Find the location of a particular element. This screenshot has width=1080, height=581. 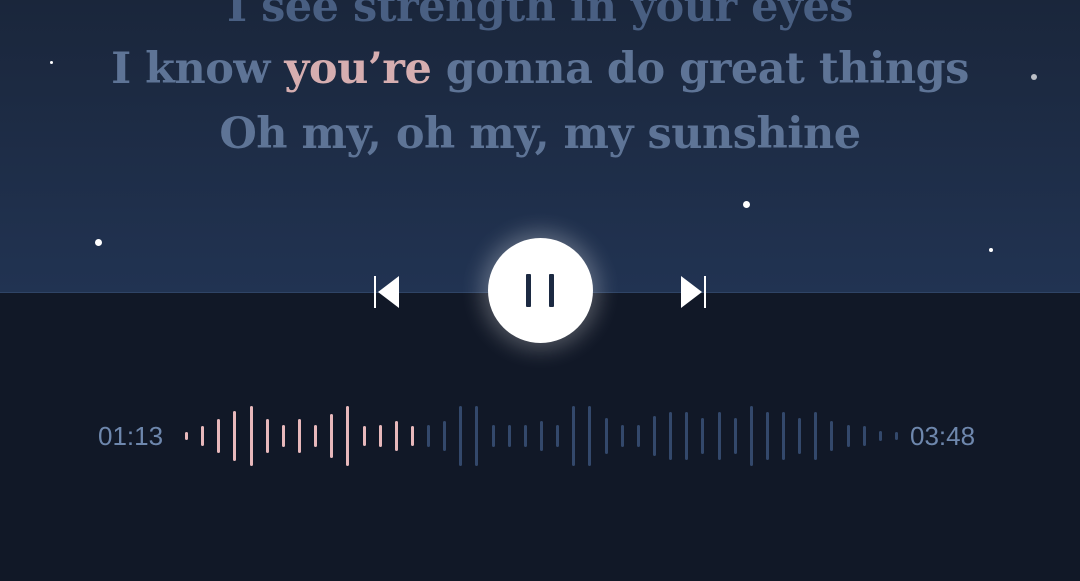

total-duration: 03:48 is located at coordinates (943, 436).